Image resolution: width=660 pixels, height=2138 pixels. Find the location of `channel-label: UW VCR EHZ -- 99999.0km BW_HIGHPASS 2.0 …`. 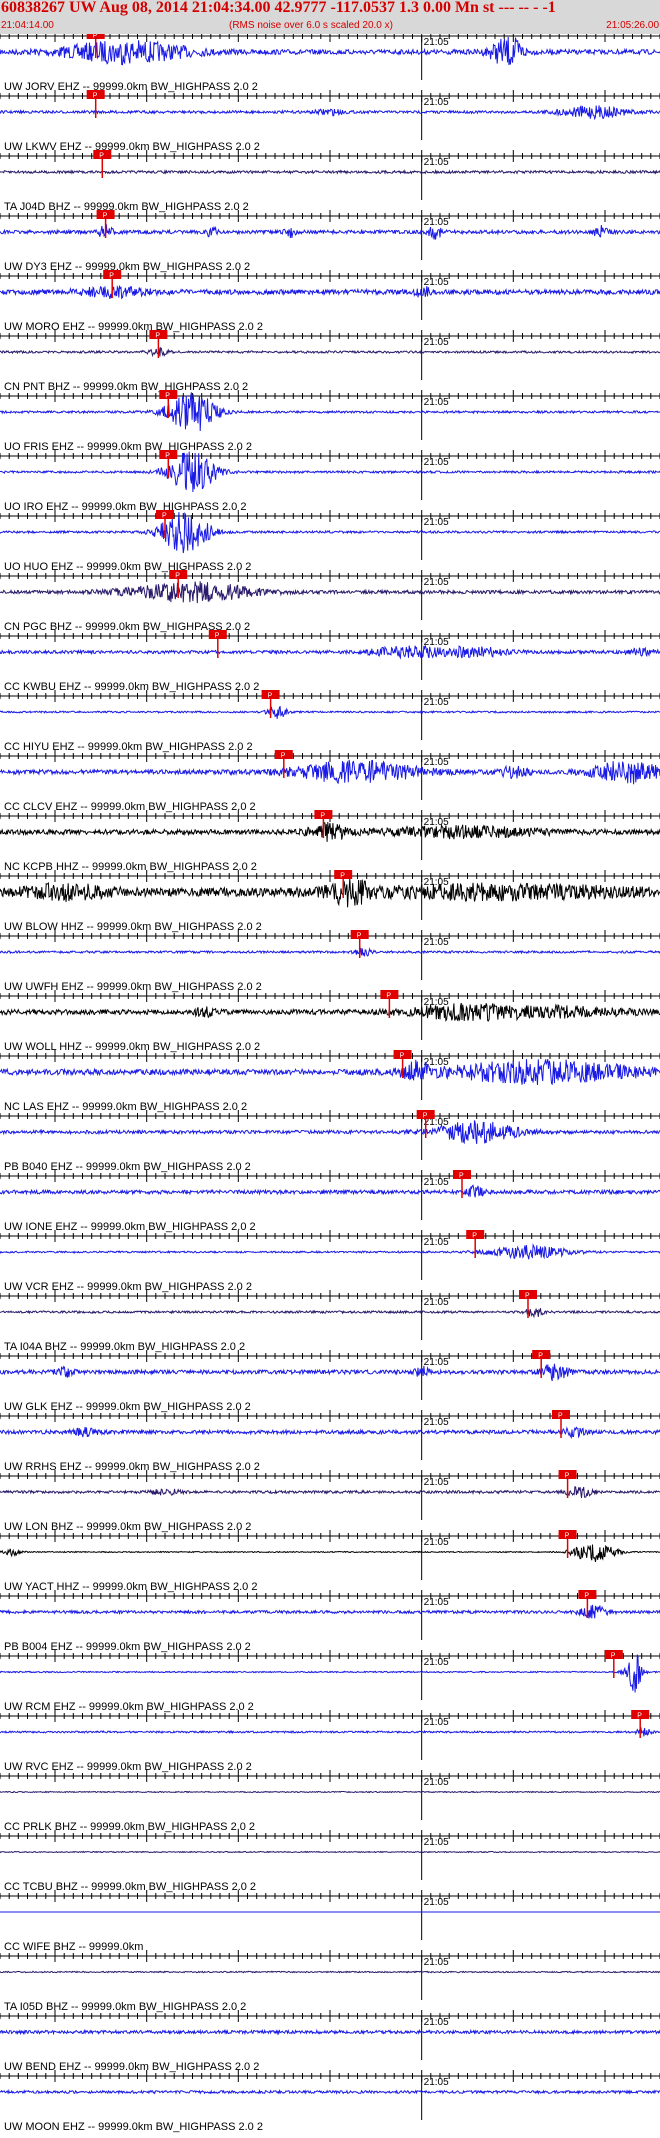

channel-label: UW VCR EHZ -- 99999.0km BW_HIGHPASS 2.0 … is located at coordinates (128, 1287).